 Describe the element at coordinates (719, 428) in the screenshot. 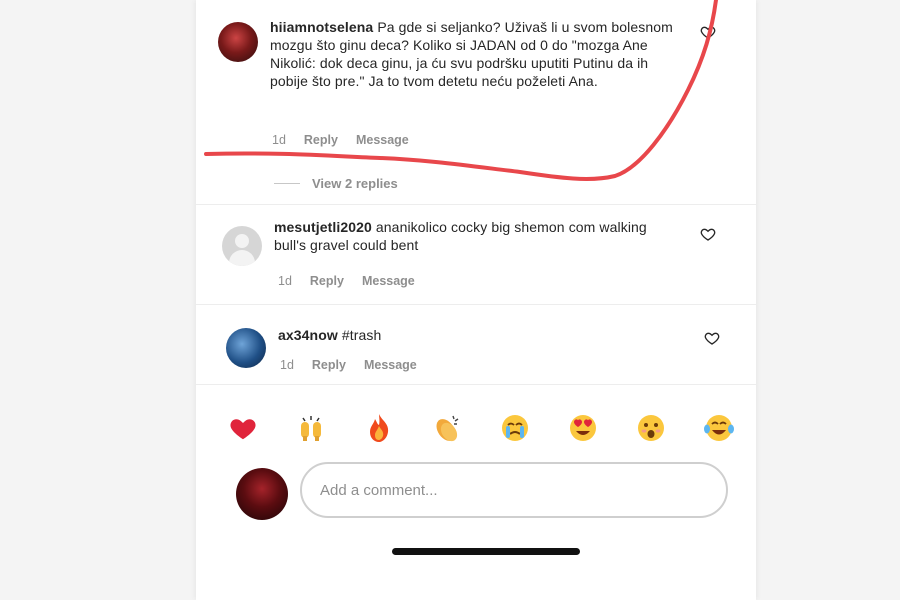

I see `tears-of-joy-icon` at that location.